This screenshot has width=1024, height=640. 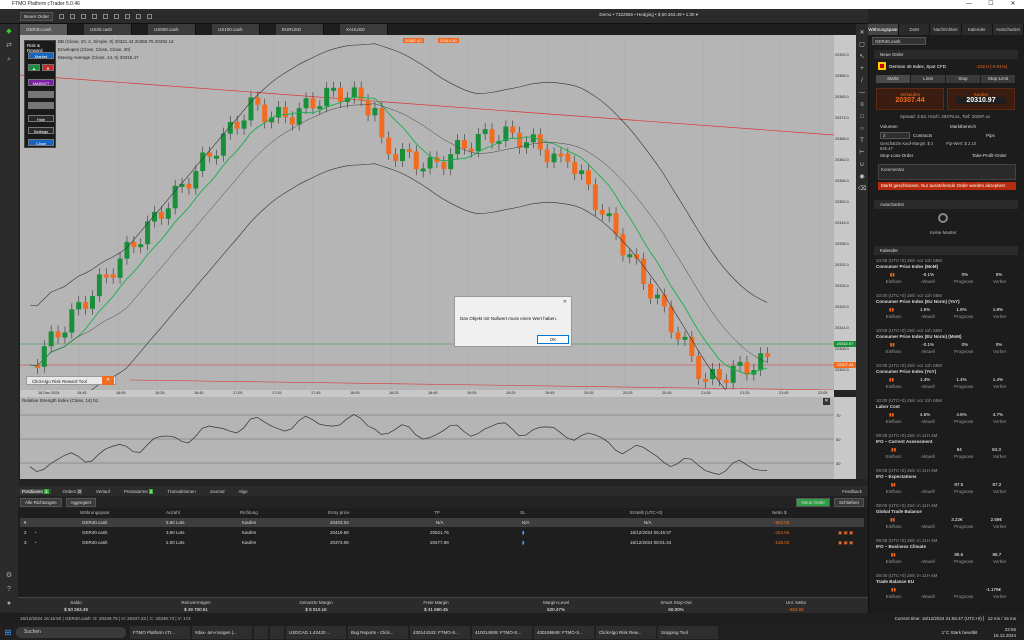 What do you see at coordinates (139, 491) in the screenshot?
I see `tab-price-alerts: Preisalarme 2` at bounding box center [139, 491].